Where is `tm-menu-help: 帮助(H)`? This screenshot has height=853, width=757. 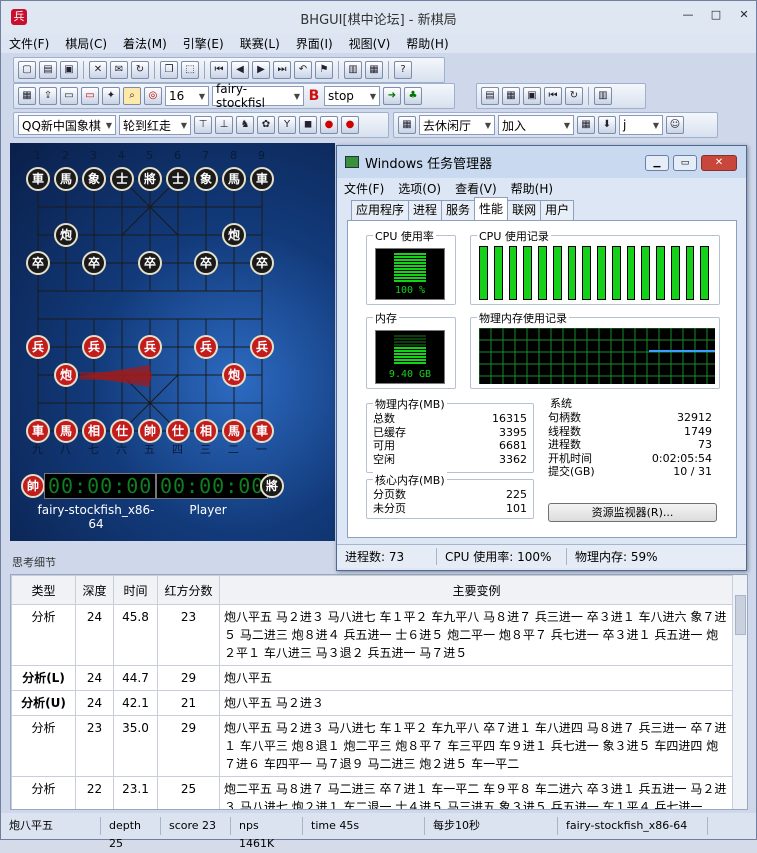 tm-menu-help: 帮助(H) is located at coordinates (532, 188).